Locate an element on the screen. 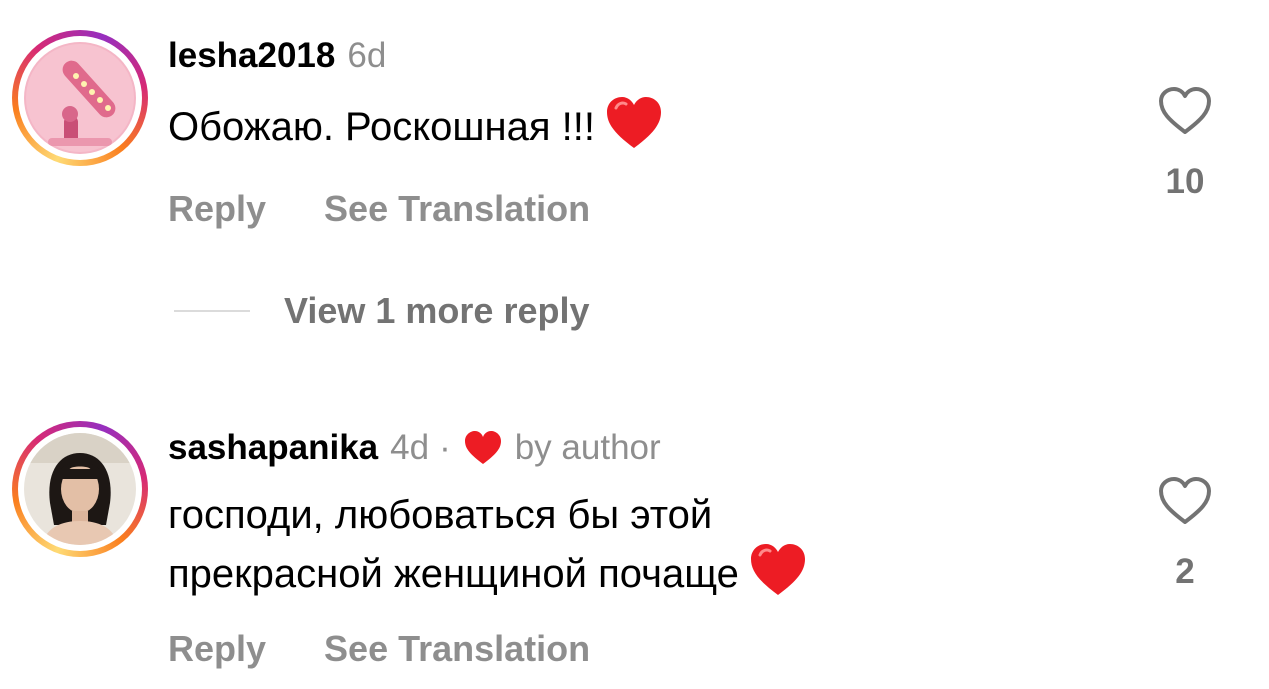  like-control: 2 is located at coordinates (1185, 534).